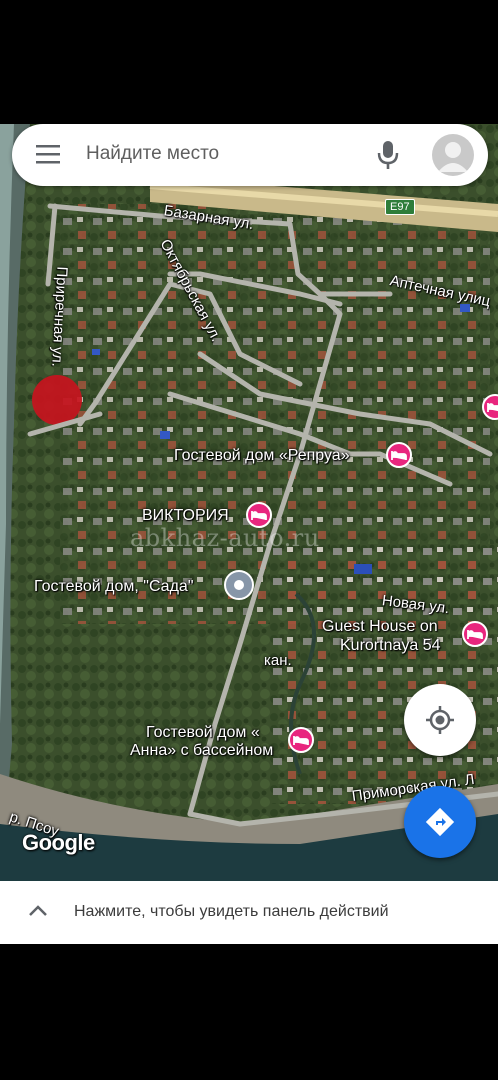 The height and width of the screenshot is (1080, 498). I want to click on my-location-icon, so click(440, 720).